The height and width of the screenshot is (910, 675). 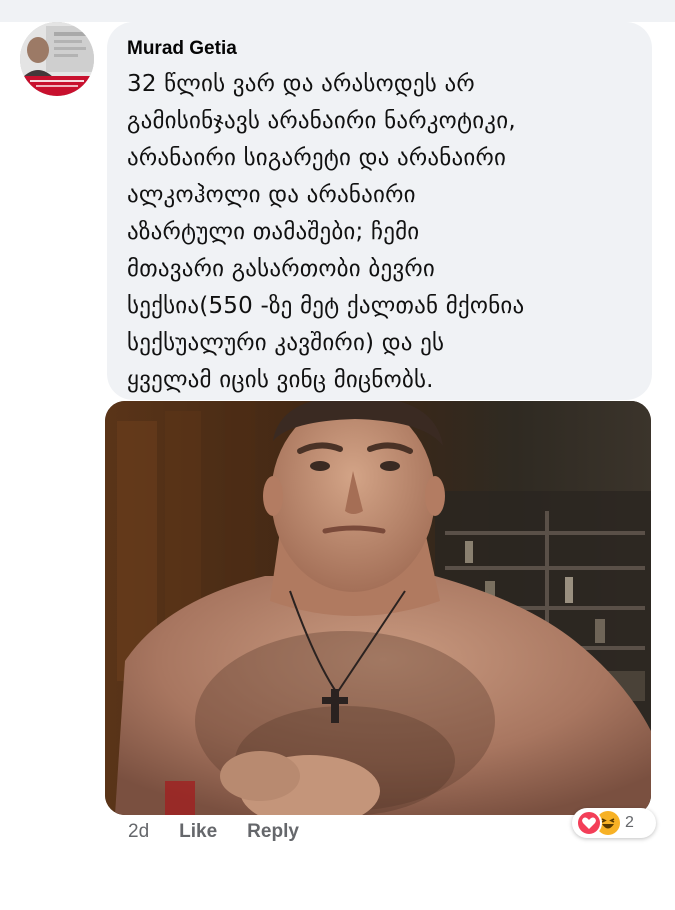 What do you see at coordinates (337, 11) in the screenshot?
I see `top-strip` at bounding box center [337, 11].